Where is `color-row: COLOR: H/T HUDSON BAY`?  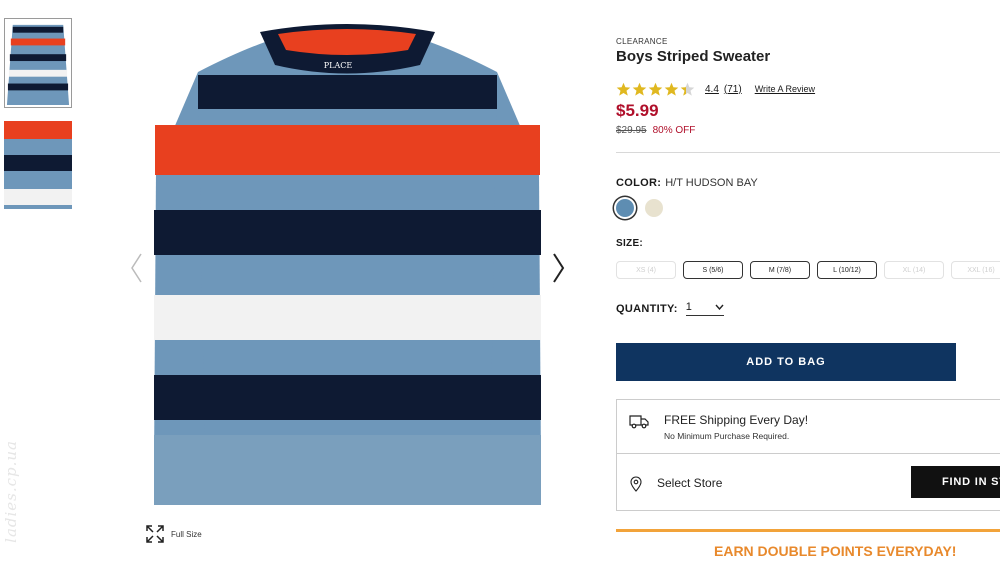
color-row: COLOR: H/T HUDSON BAY is located at coordinates (687, 183).